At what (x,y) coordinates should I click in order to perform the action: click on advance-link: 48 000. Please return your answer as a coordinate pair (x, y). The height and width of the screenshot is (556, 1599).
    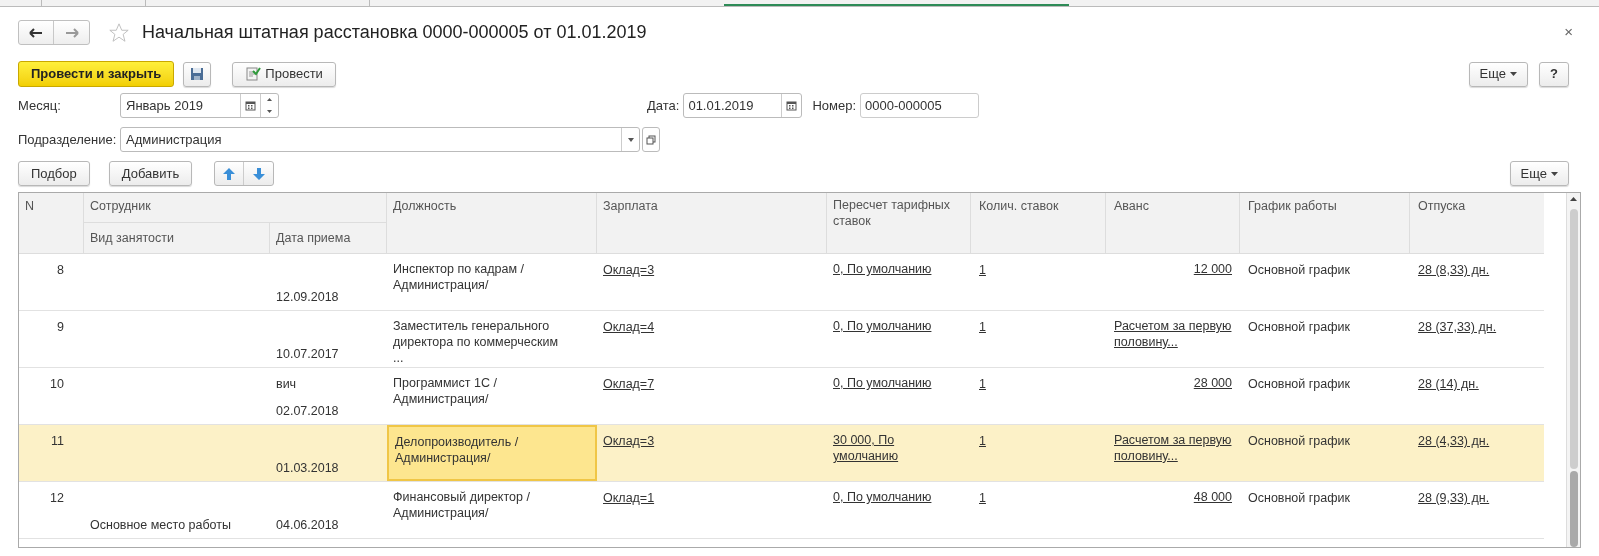
    Looking at the image, I should click on (1212, 497).